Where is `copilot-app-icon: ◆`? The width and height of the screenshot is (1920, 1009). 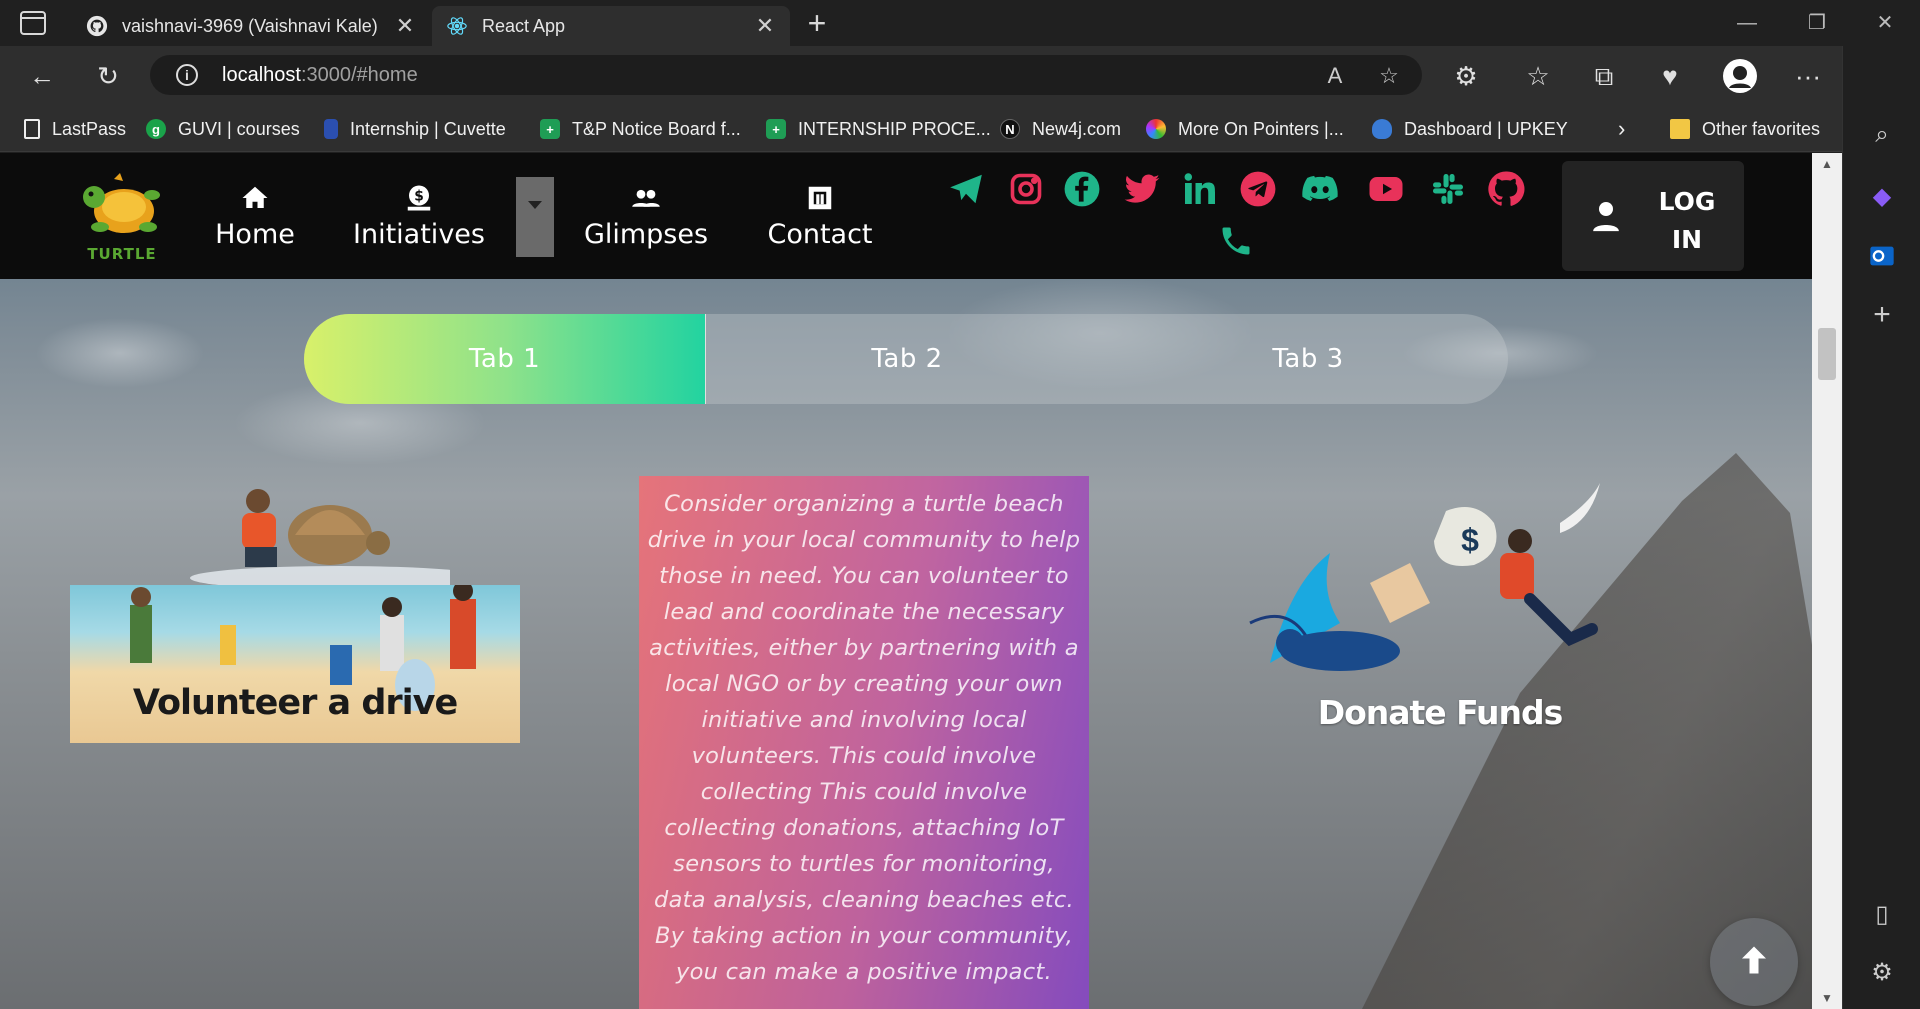 copilot-app-icon: ◆ is located at coordinates (1882, 197).